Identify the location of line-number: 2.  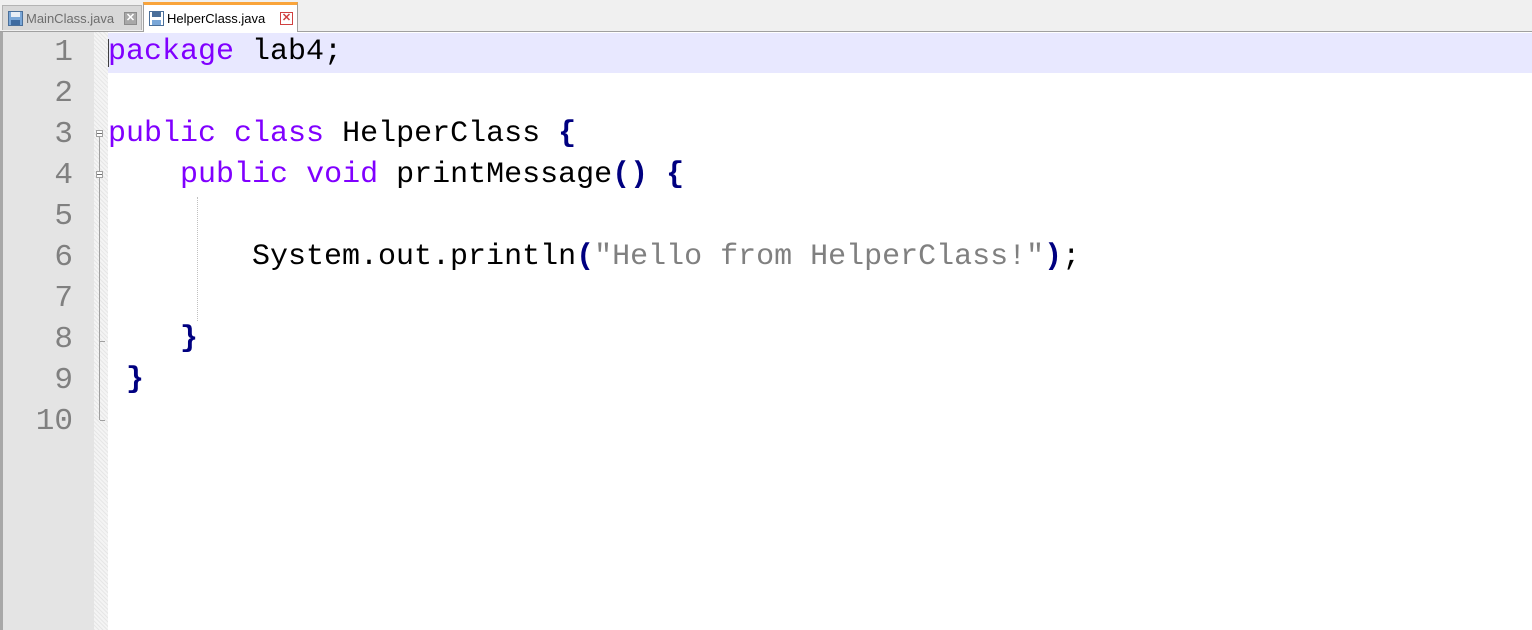
(63, 93).